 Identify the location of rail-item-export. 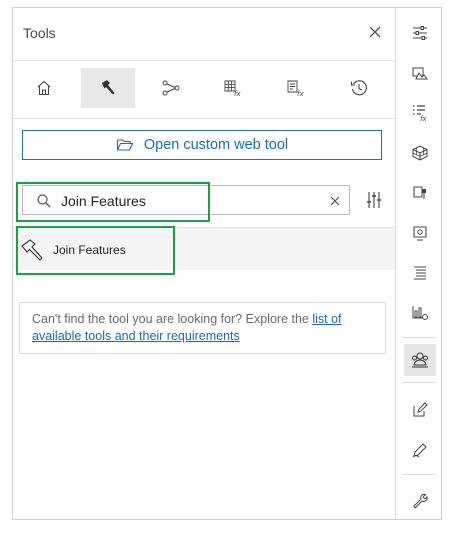
(420, 193).